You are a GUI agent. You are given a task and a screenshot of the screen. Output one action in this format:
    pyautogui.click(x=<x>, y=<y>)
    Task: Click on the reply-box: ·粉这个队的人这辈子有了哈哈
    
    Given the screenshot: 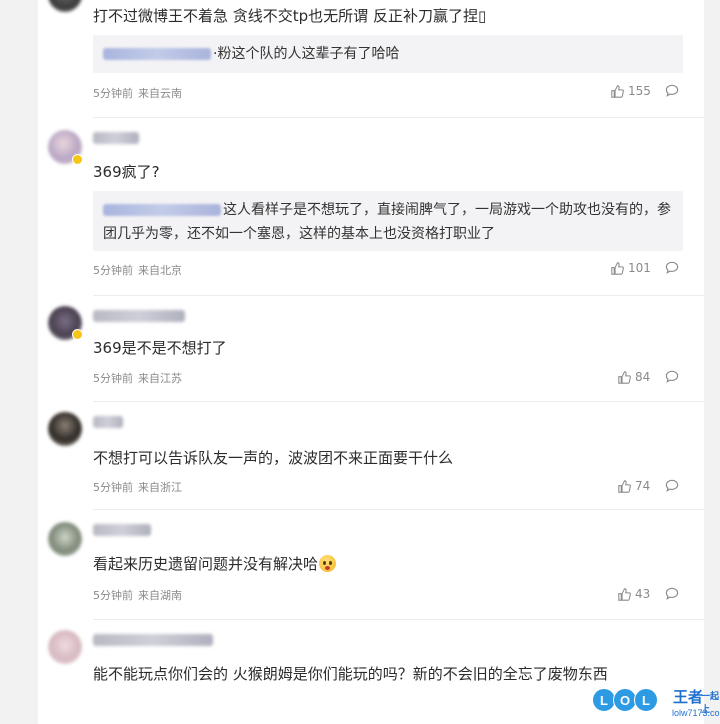 What is the action you would take?
    pyautogui.click(x=388, y=54)
    